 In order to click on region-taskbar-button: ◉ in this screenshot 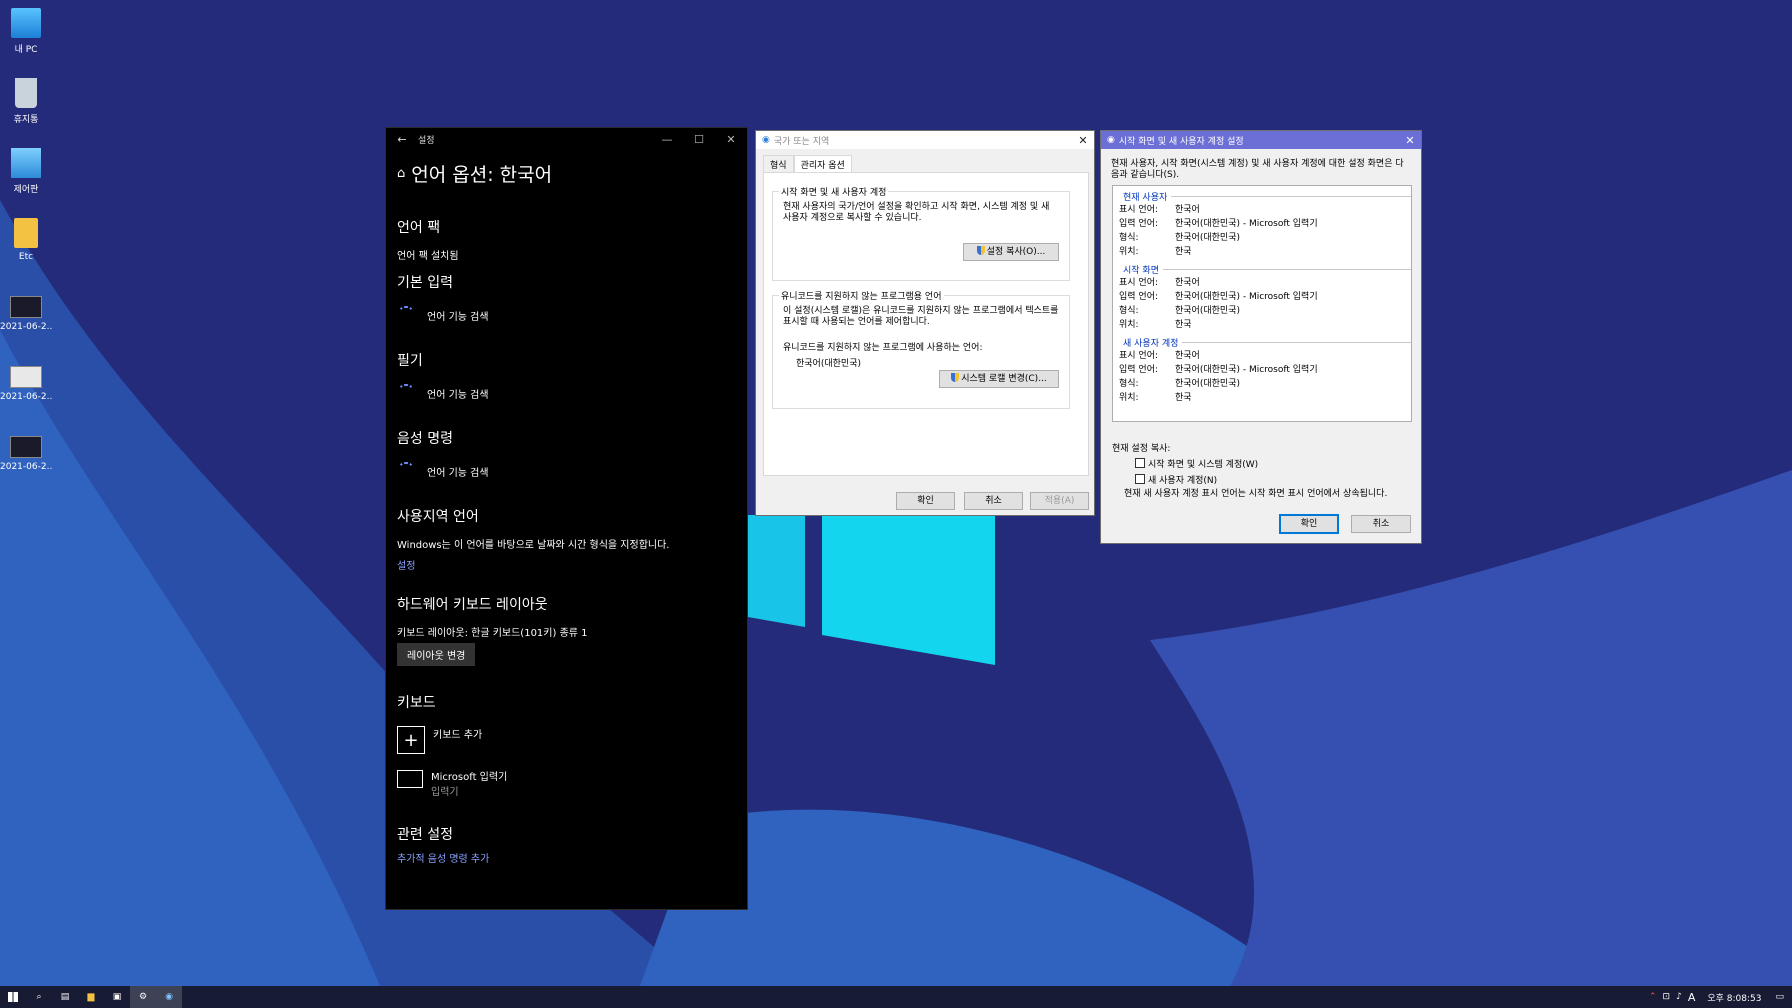, I will do `click(169, 997)`.